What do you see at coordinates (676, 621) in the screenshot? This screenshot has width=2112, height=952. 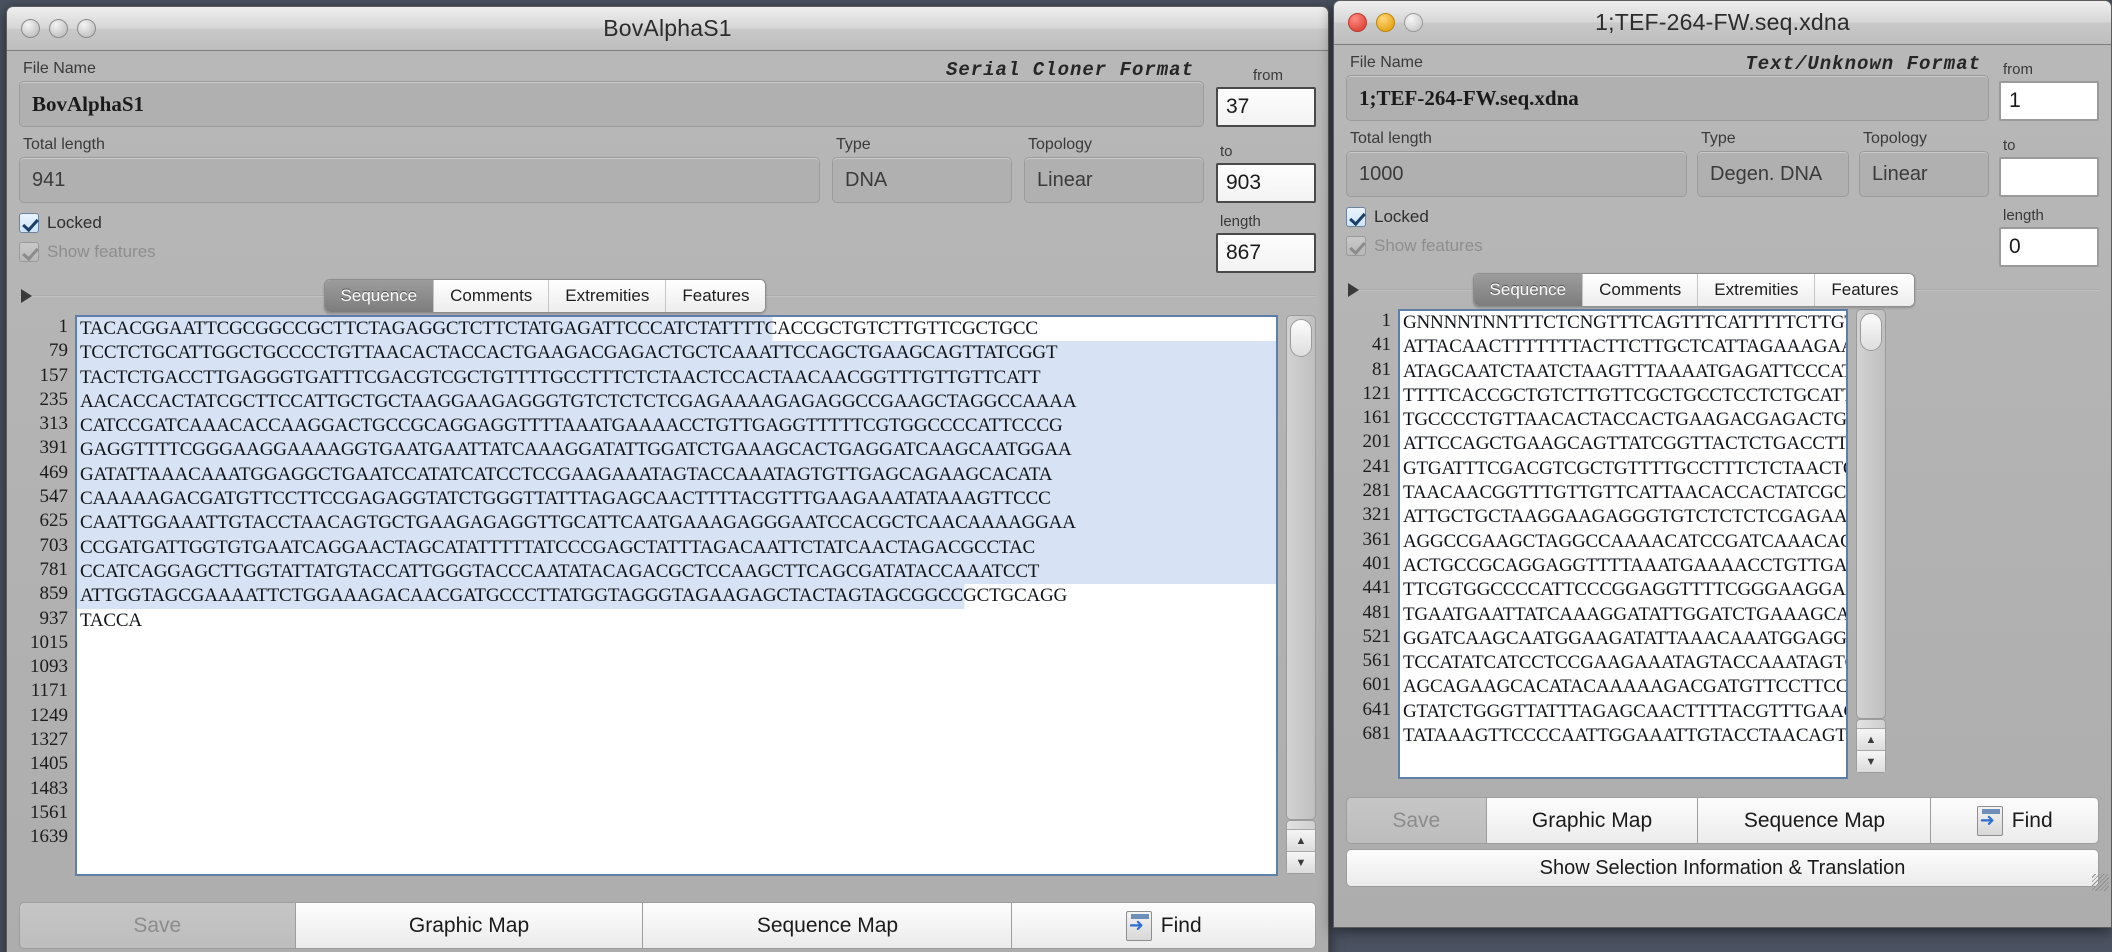 I see `sequence-line: TACCA` at bounding box center [676, 621].